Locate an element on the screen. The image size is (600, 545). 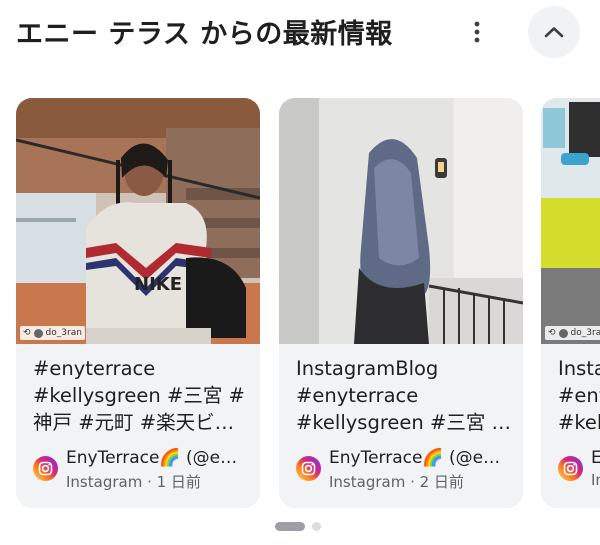
card-source: EnyTerrace🌈 (@e… Instagram · 2 日前 is located at coordinates (406, 470).